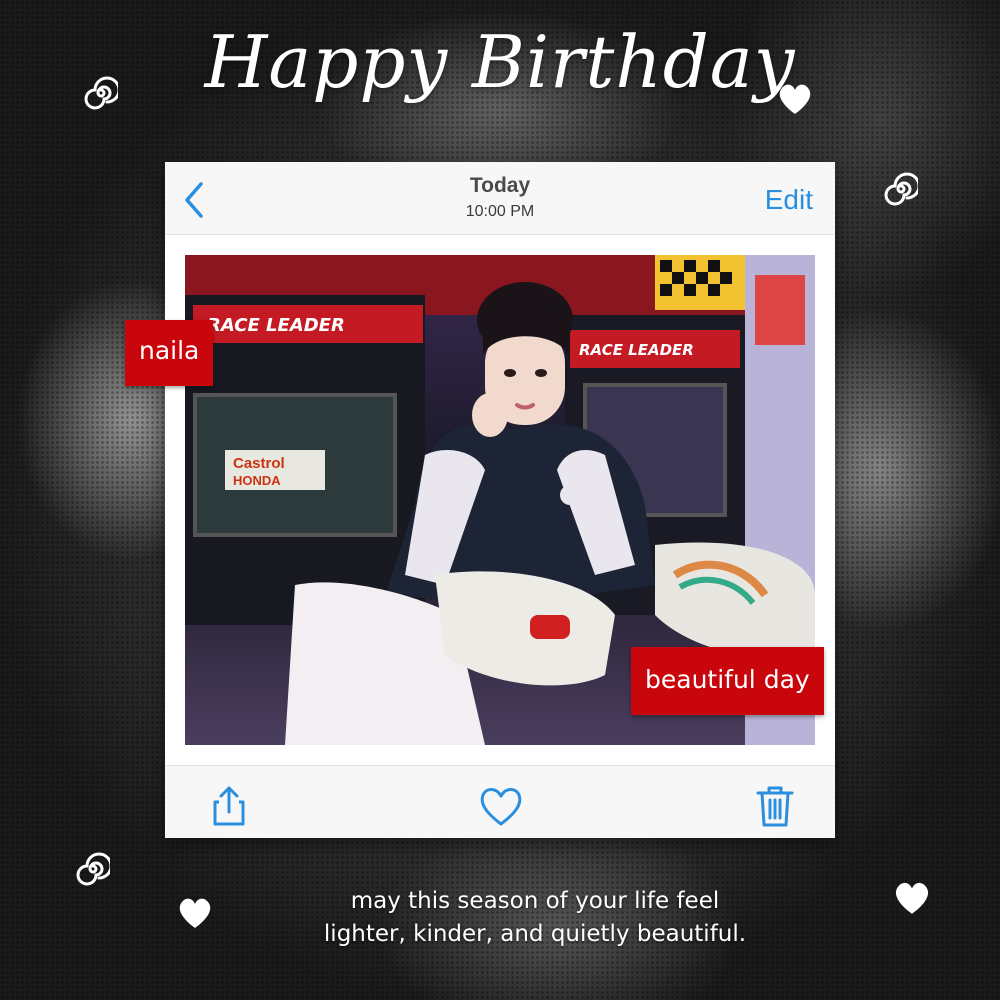 This screenshot has width=1000, height=1000. Describe the element at coordinates (700, 282) in the screenshot. I see `checkered-flag` at that location.